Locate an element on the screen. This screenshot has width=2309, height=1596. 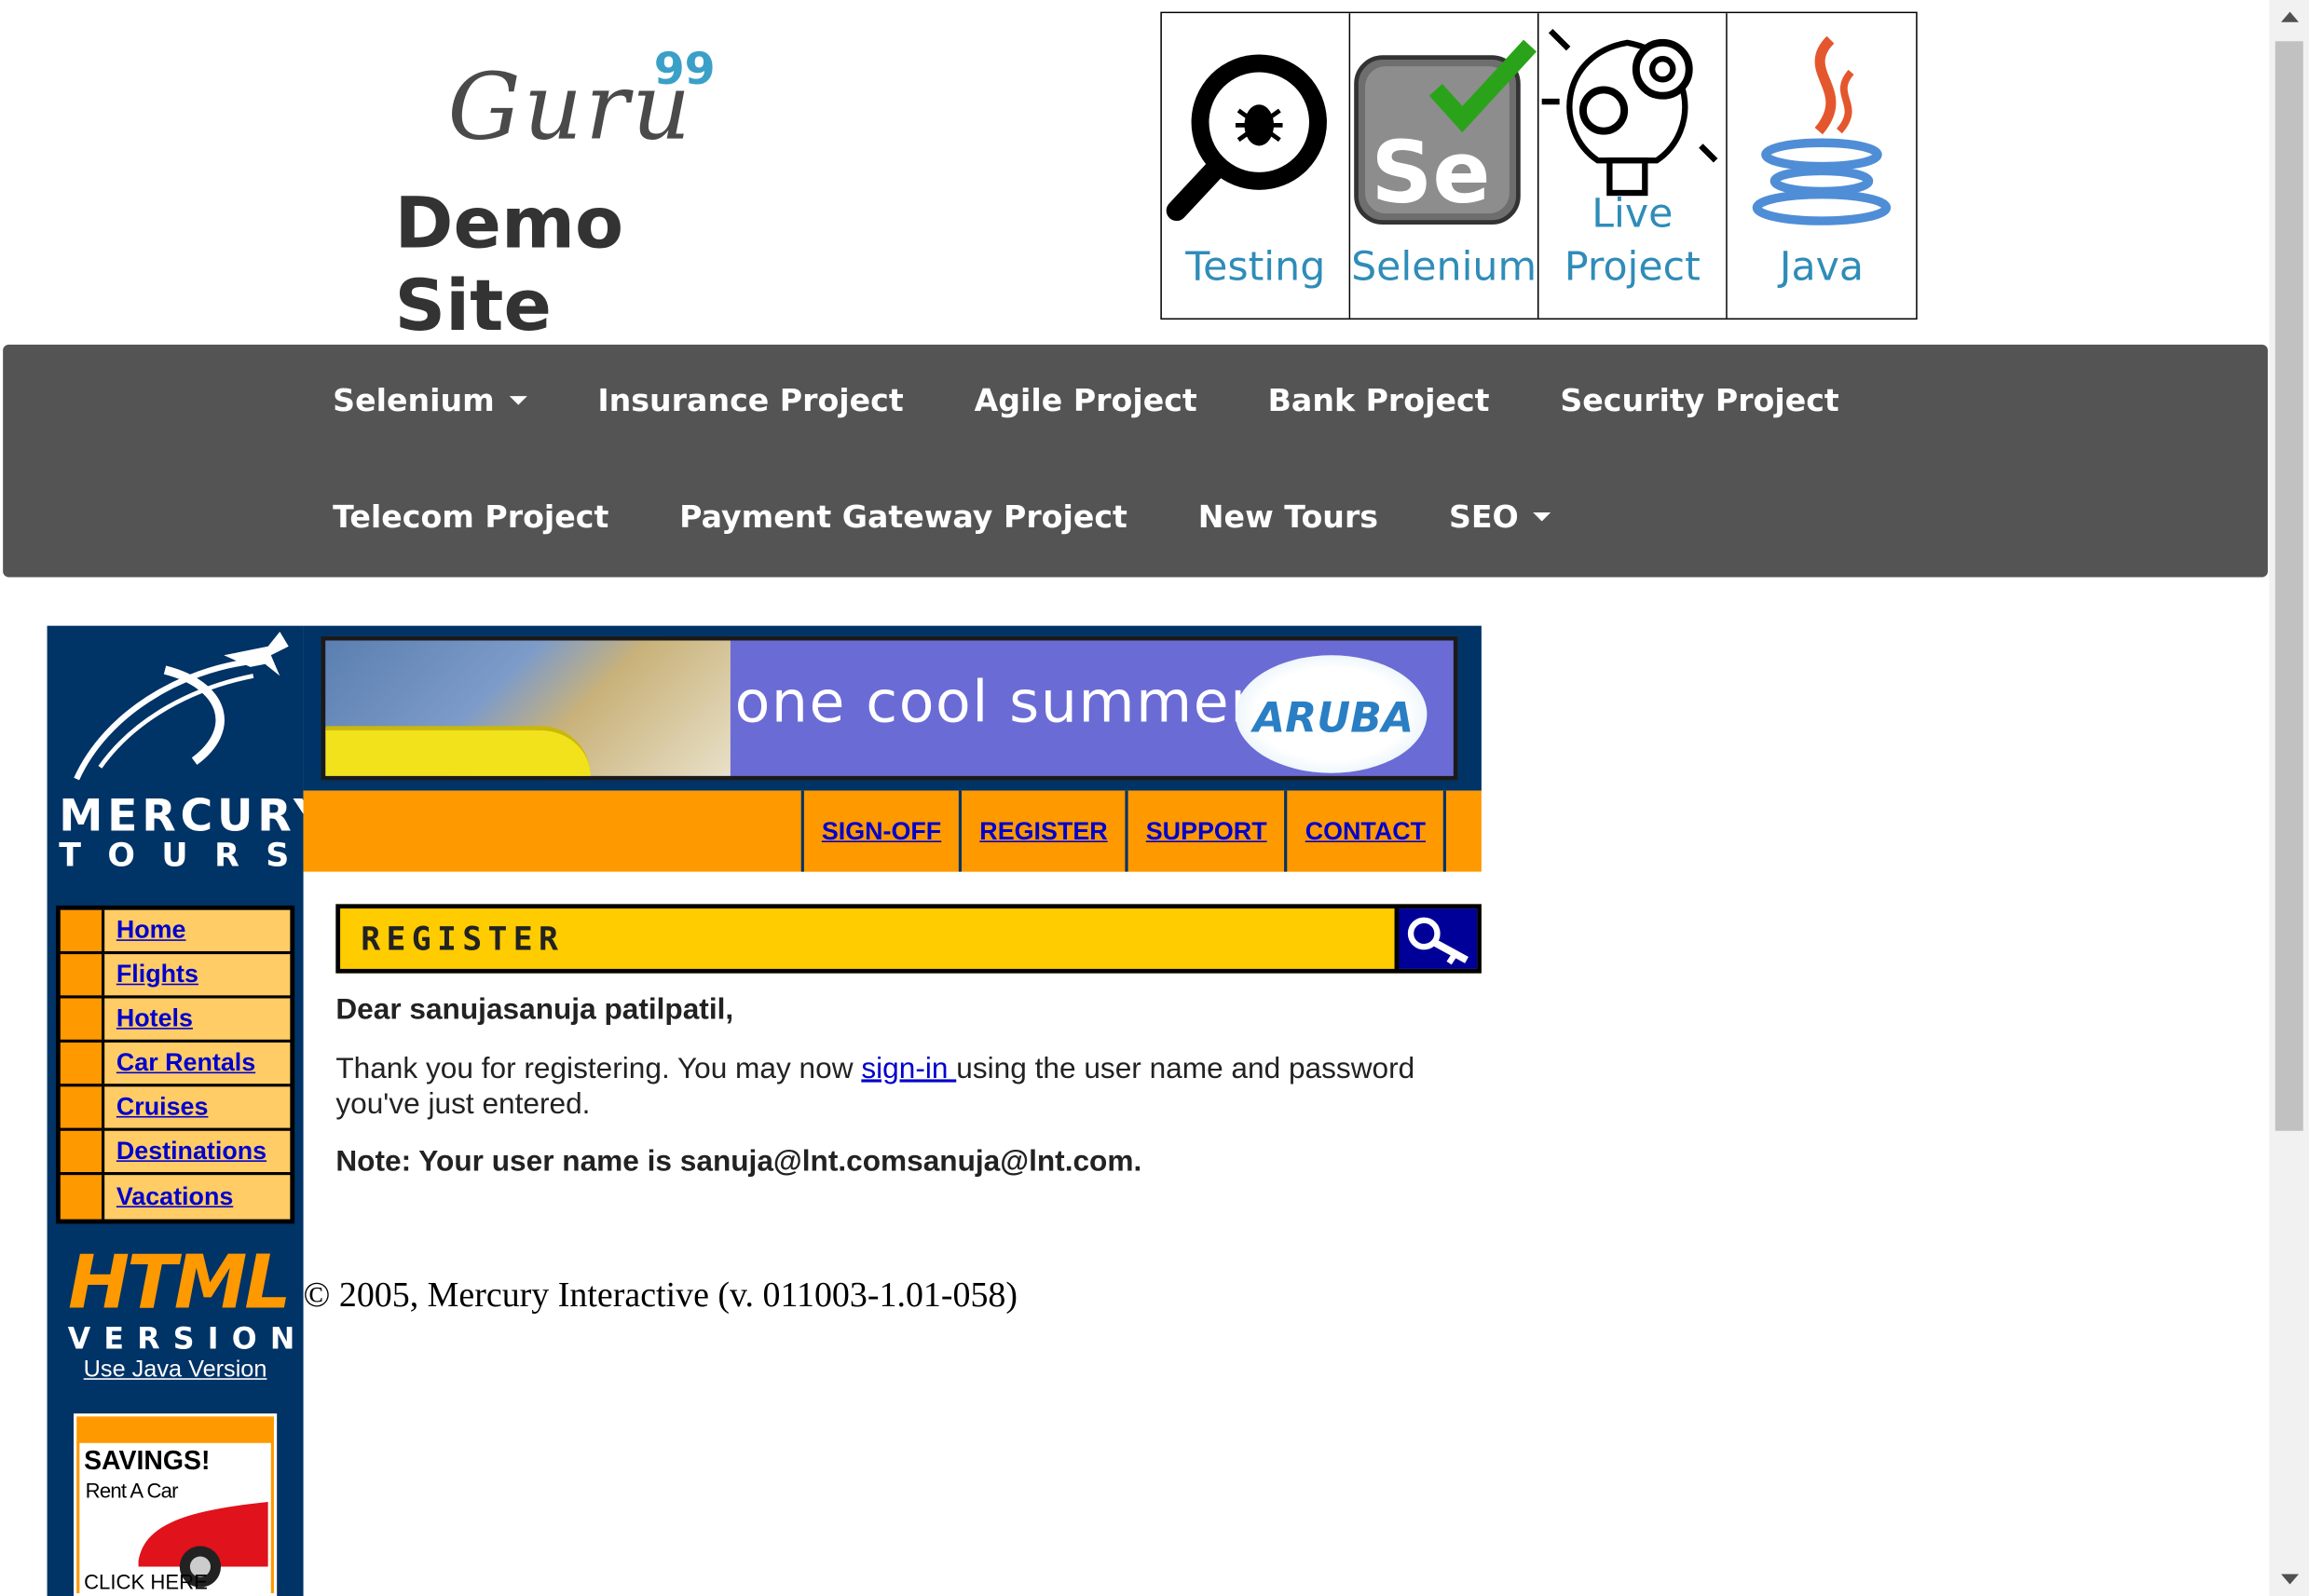
side-nav-cell: Vacations is located at coordinates (197, 1197).